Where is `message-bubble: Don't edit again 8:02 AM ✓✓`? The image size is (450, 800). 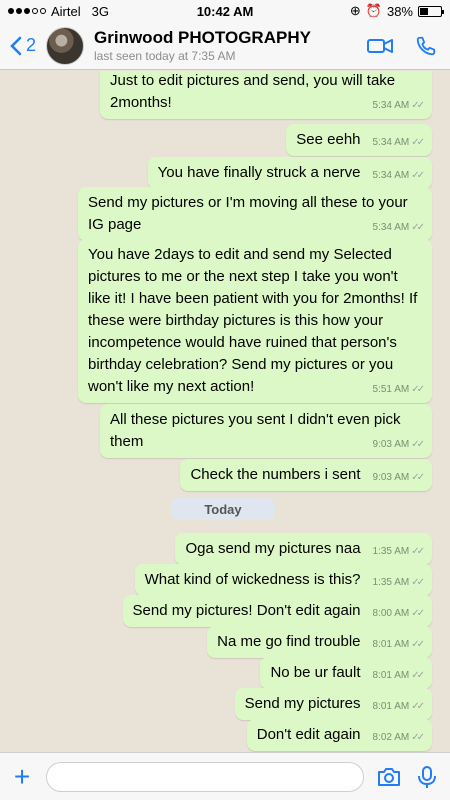 message-bubble: Don't edit again 8:02 AM ✓✓ is located at coordinates (339, 735).